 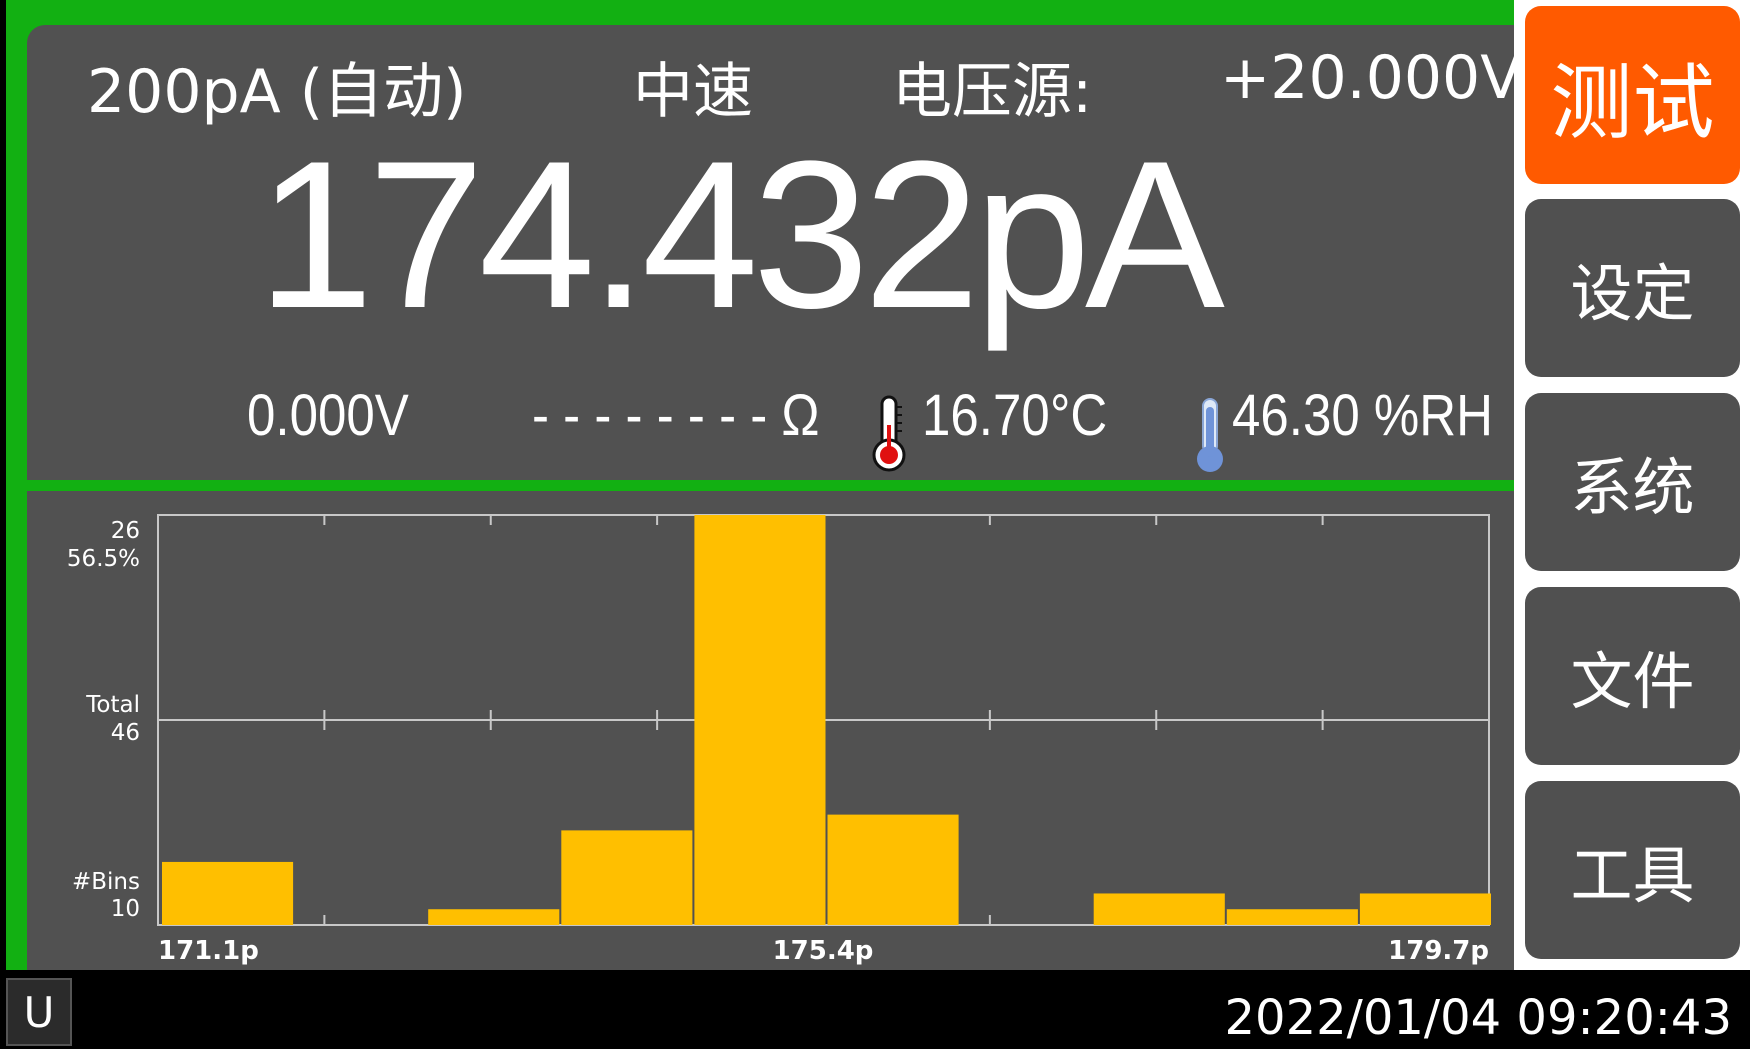 What do you see at coordinates (823, 951) in the screenshot?
I see `x-tick-label-mid: 175.4p` at bounding box center [823, 951].